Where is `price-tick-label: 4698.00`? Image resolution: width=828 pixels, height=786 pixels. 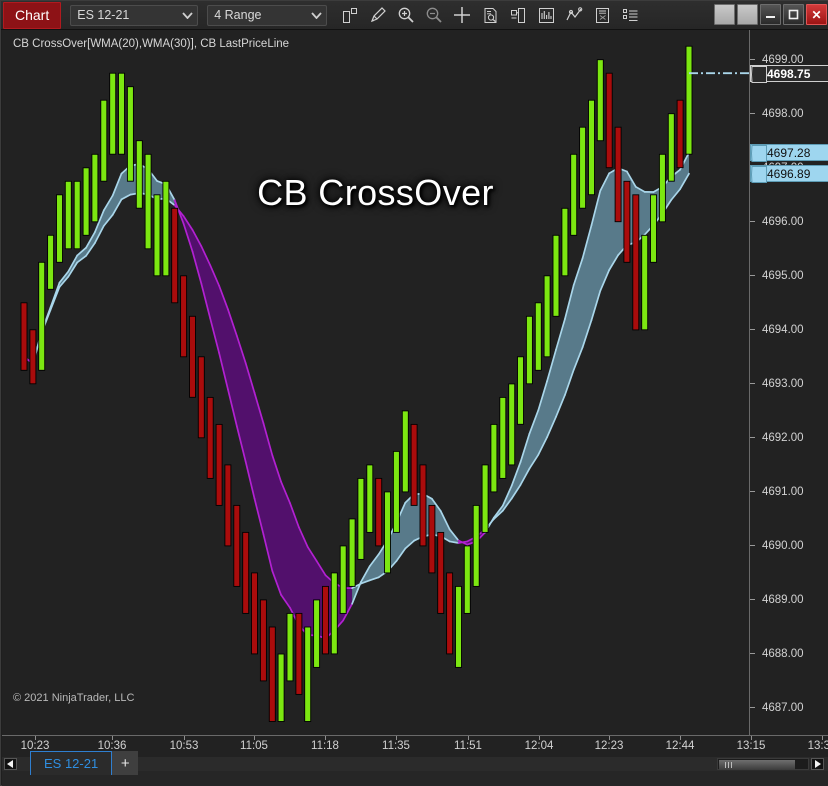
price-tick-label: 4698.00 is located at coordinates (783, 113).